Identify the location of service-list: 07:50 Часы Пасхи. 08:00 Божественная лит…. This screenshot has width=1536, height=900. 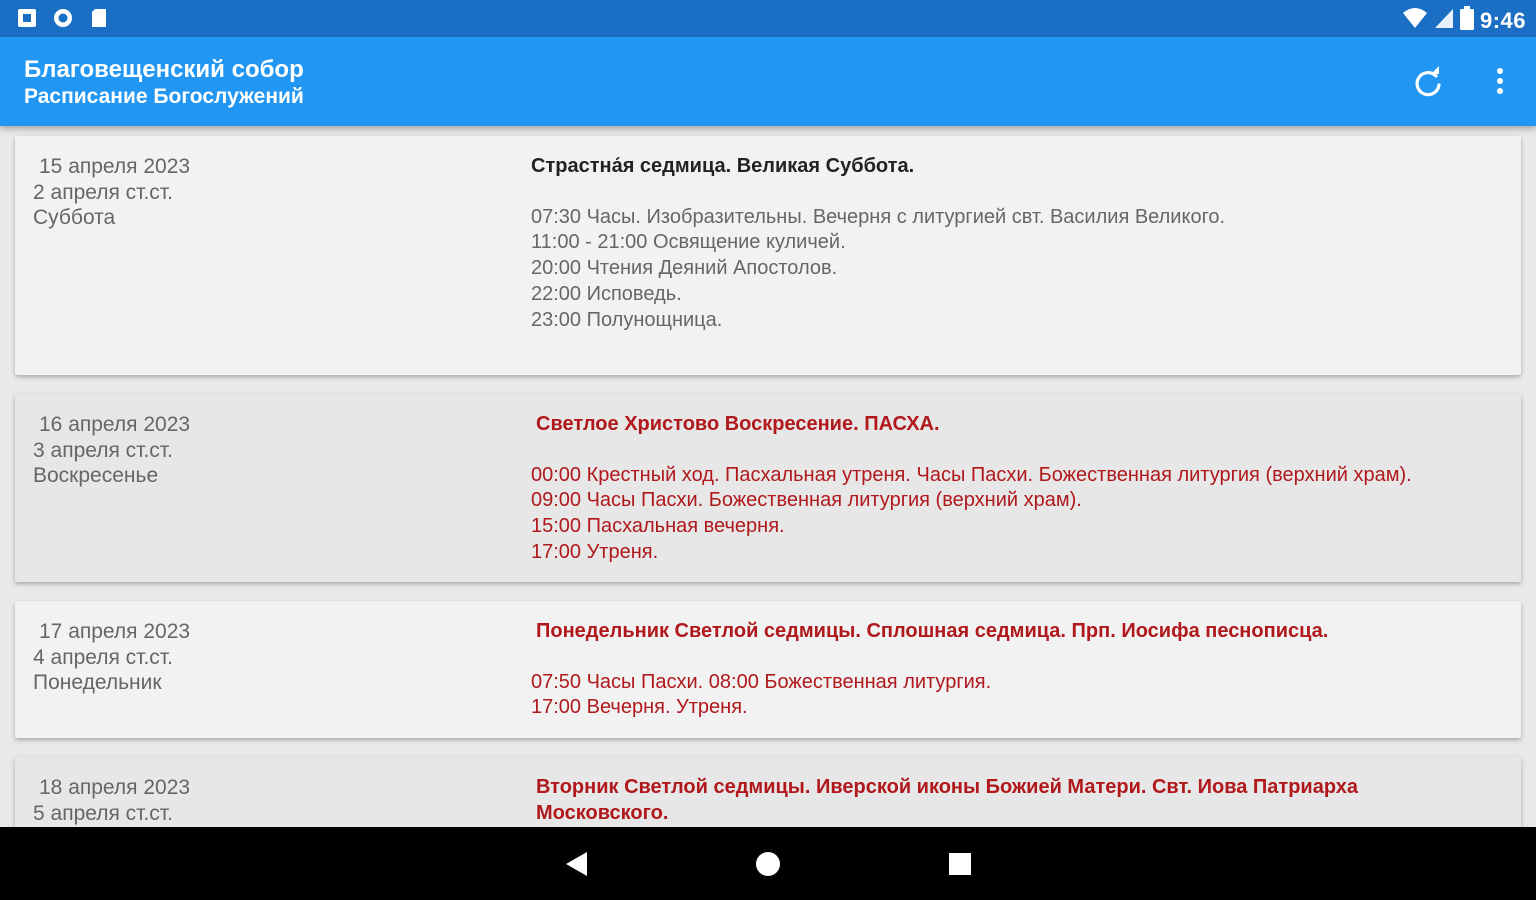
(1011, 695).